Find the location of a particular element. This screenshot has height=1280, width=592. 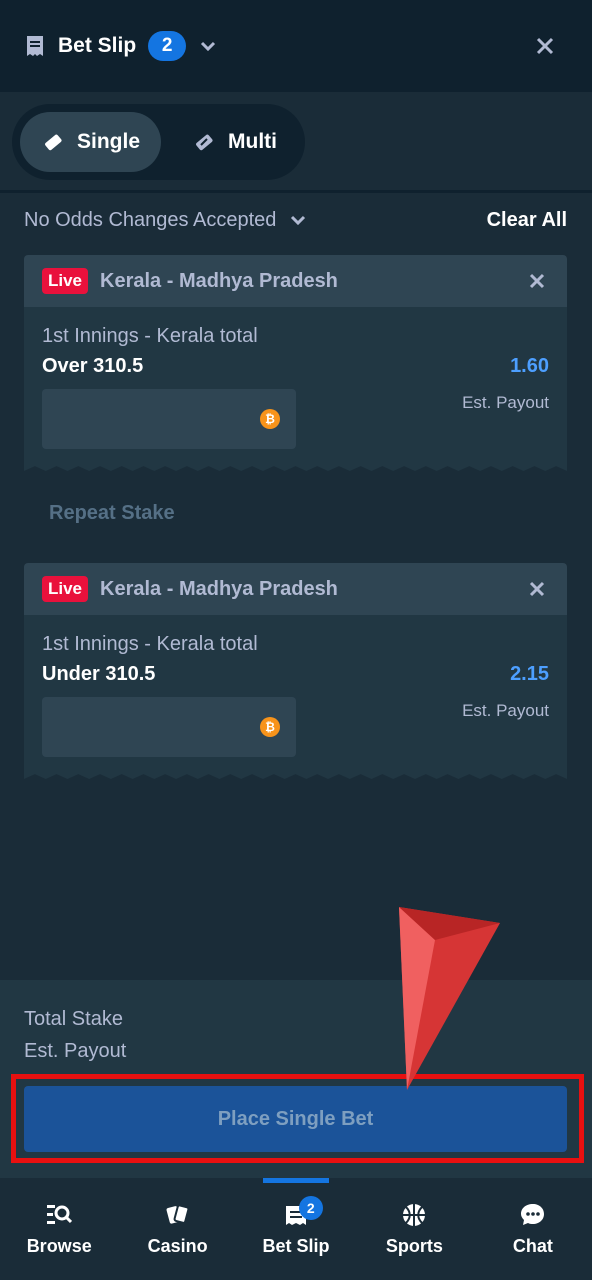

tab-sports: Sports is located at coordinates (414, 1229).